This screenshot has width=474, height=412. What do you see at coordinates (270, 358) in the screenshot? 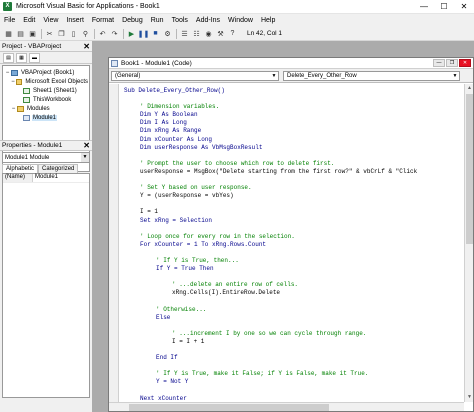
I see `code-line: End If` at bounding box center [270, 358].